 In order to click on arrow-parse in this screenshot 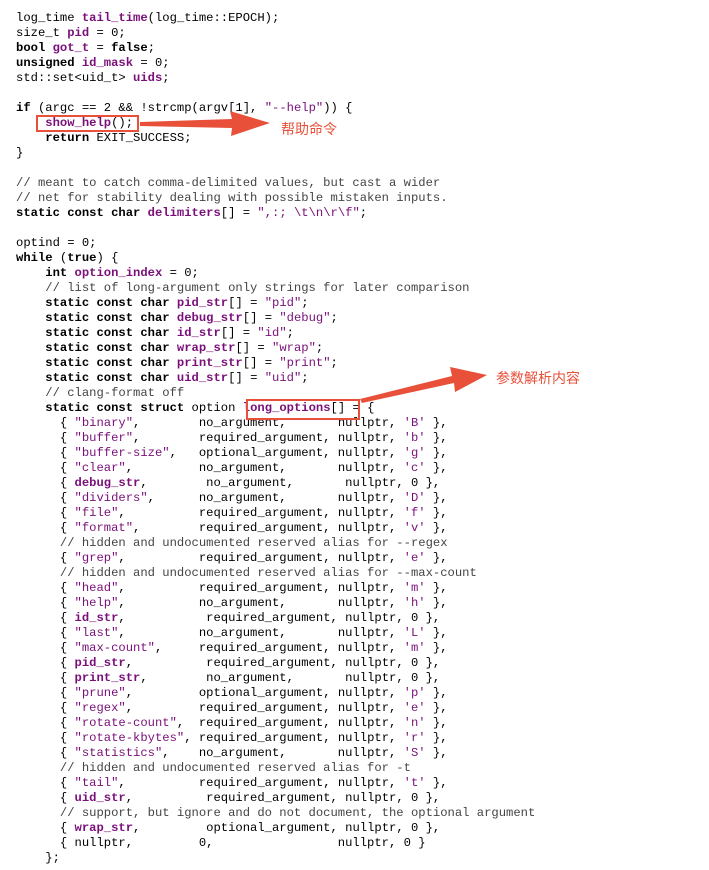, I will do `click(423, 385)`.